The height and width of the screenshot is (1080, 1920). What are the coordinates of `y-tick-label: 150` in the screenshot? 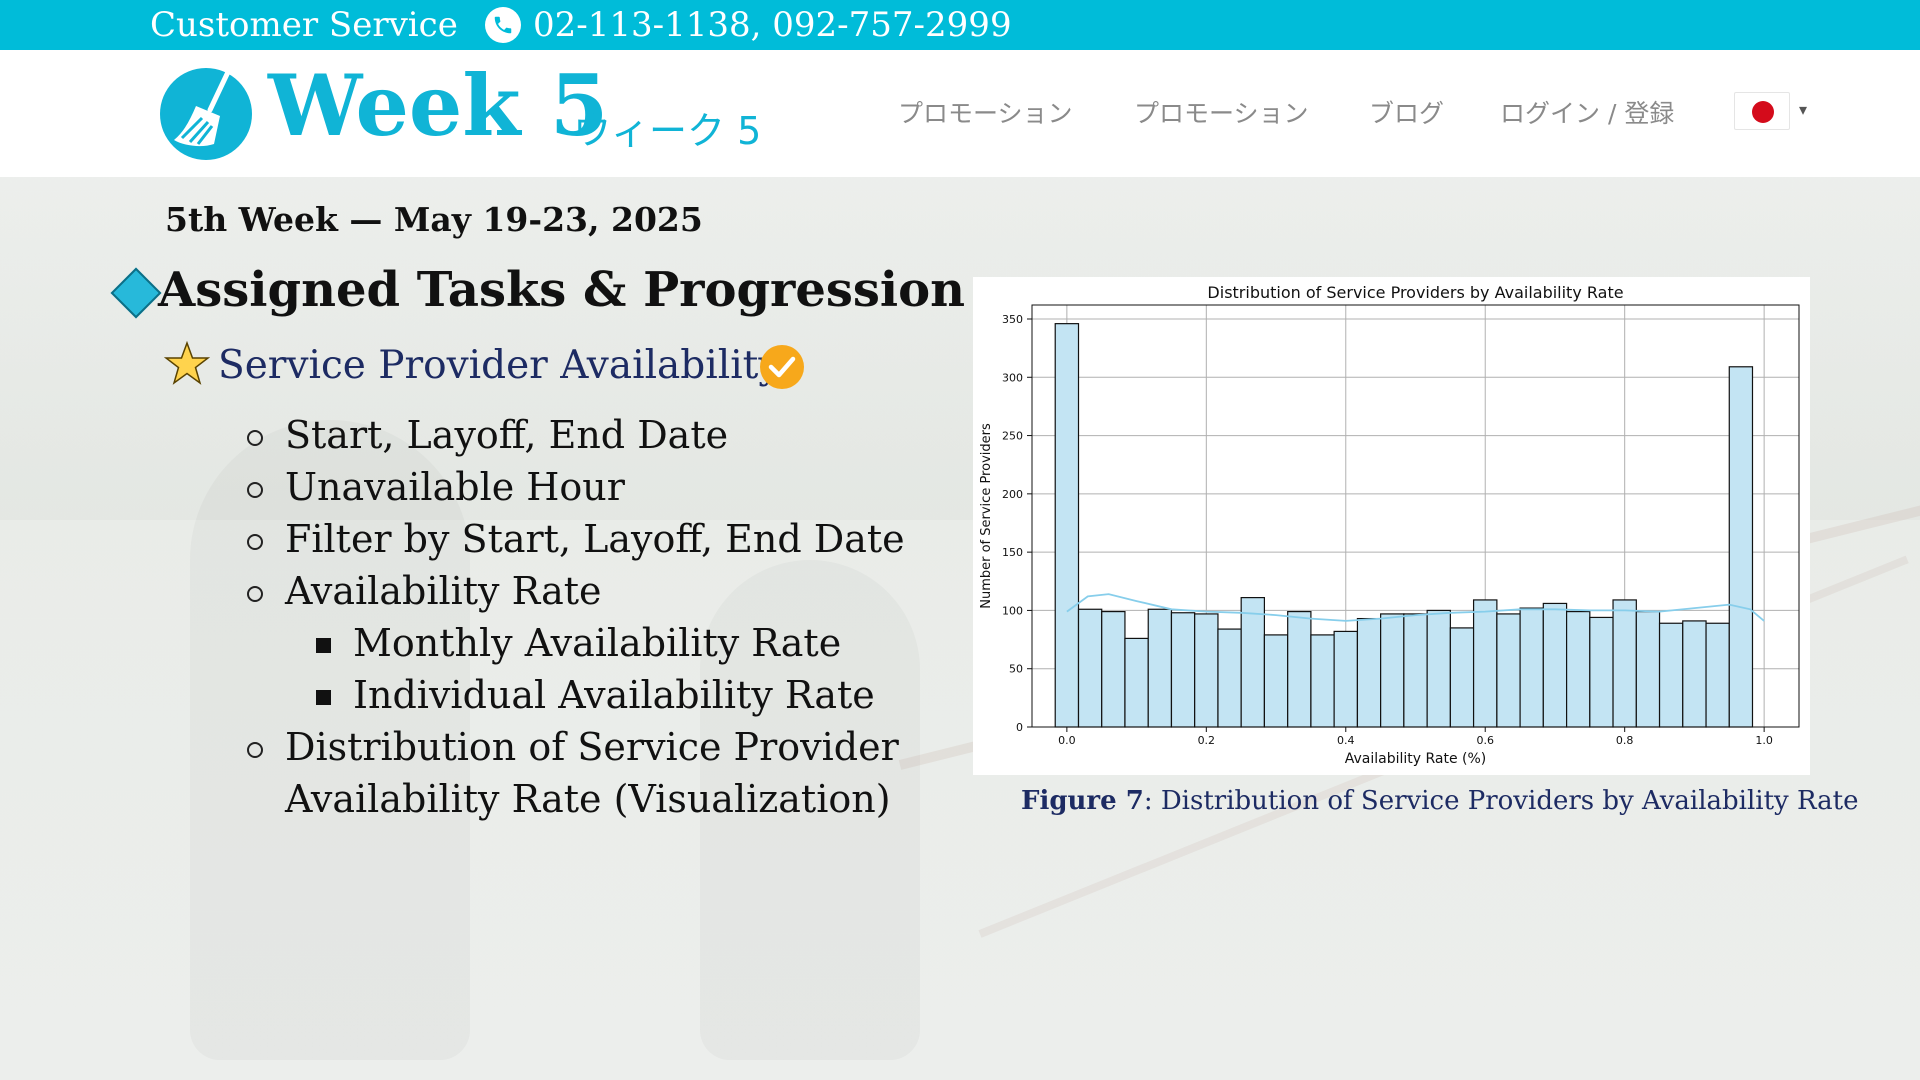 It's located at (1012, 552).